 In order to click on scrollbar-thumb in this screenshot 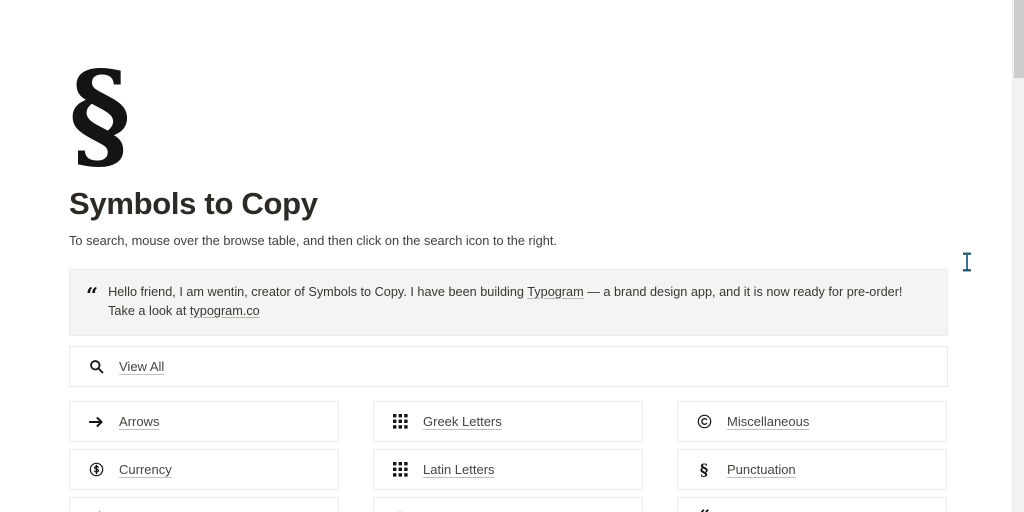, I will do `click(1019, 39)`.